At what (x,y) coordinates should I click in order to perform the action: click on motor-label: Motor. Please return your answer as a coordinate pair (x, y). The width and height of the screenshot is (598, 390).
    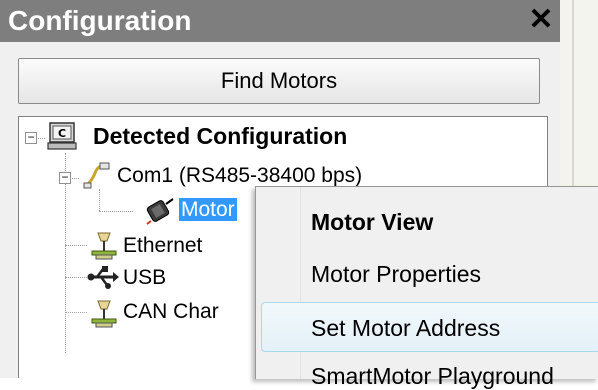
    Looking at the image, I should click on (208, 209).